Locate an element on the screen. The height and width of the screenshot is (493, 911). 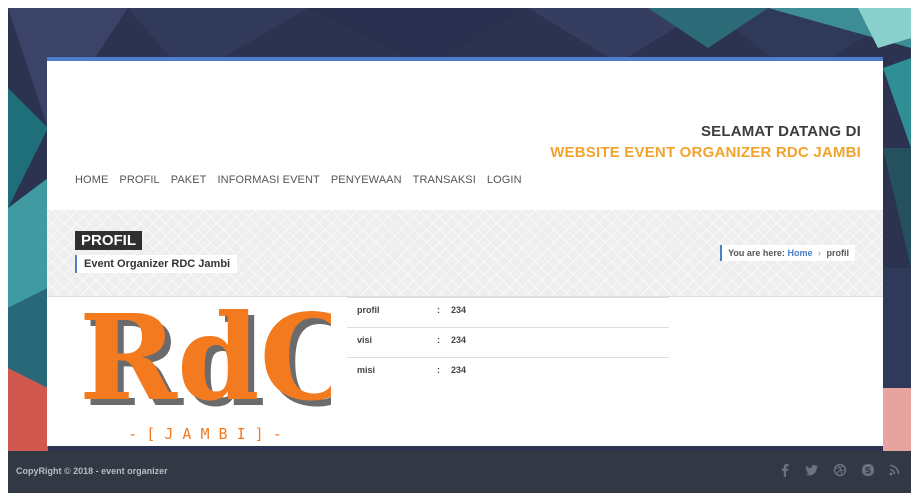
nav-transaksi: TRANSAKSI is located at coordinates (444, 180).